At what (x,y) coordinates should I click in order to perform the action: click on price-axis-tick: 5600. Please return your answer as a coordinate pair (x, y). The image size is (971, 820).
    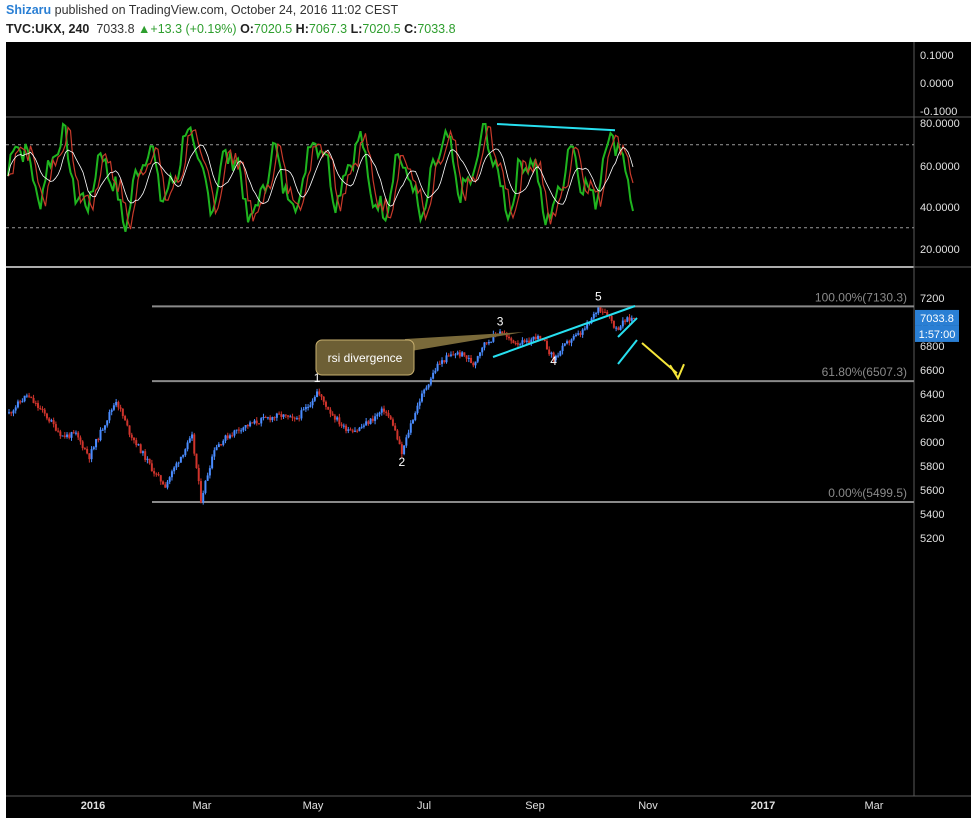
    Looking at the image, I should click on (932, 491).